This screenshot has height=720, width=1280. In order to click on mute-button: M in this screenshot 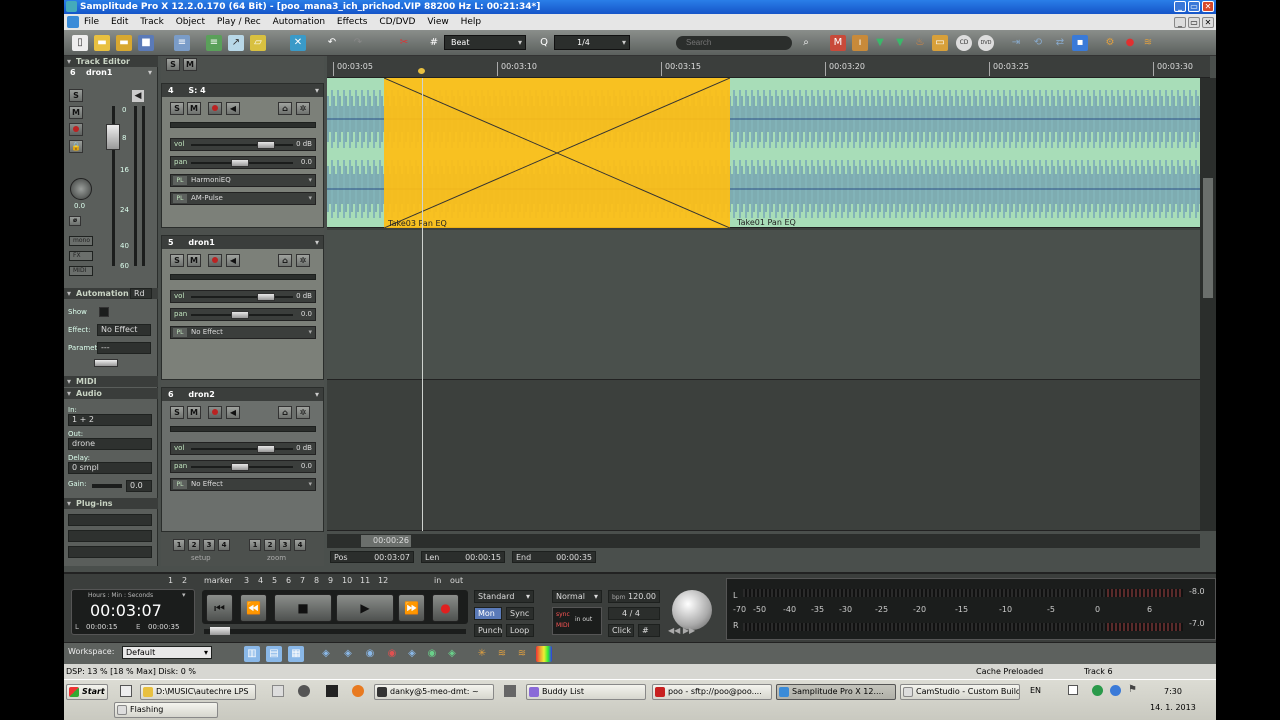, I will do `click(194, 108)`.